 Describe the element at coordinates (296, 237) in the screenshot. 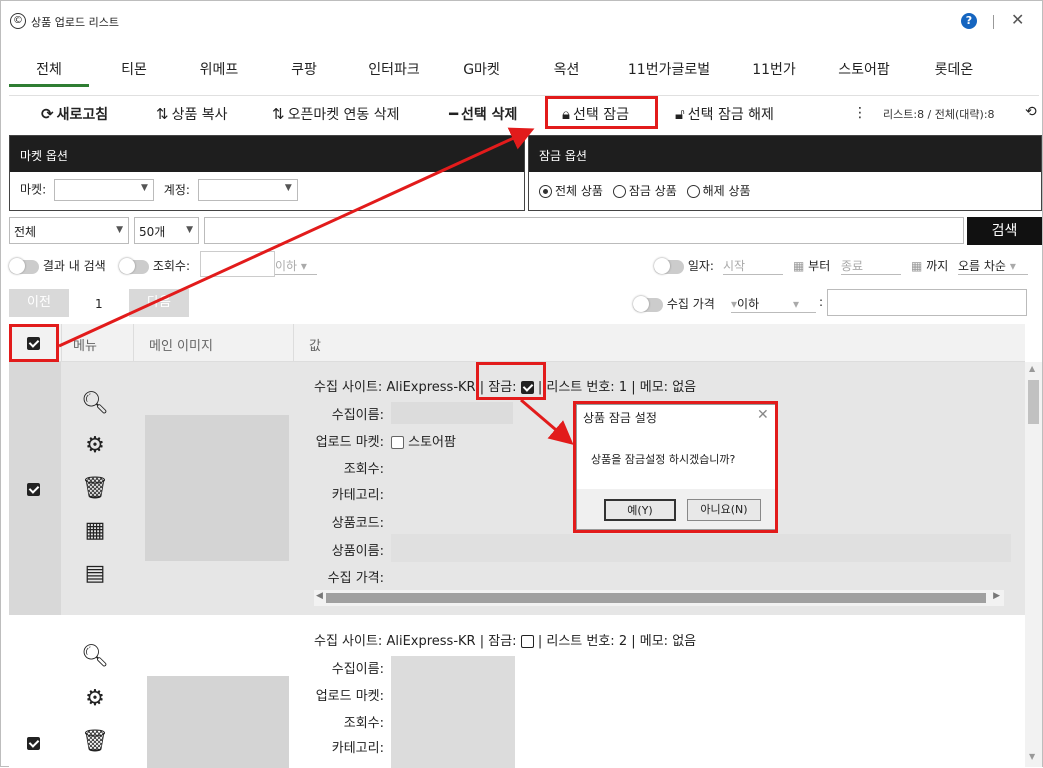

I see `annotation-arrow-to-lock-button` at that location.